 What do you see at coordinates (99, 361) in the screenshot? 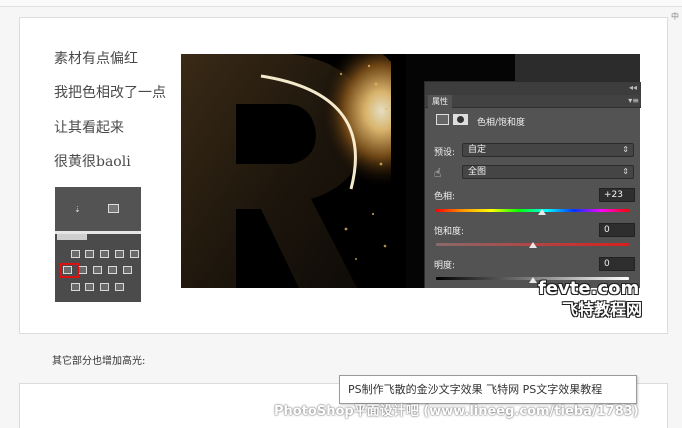
I see `caption-text: 其它部分也增加高光:` at bounding box center [99, 361].